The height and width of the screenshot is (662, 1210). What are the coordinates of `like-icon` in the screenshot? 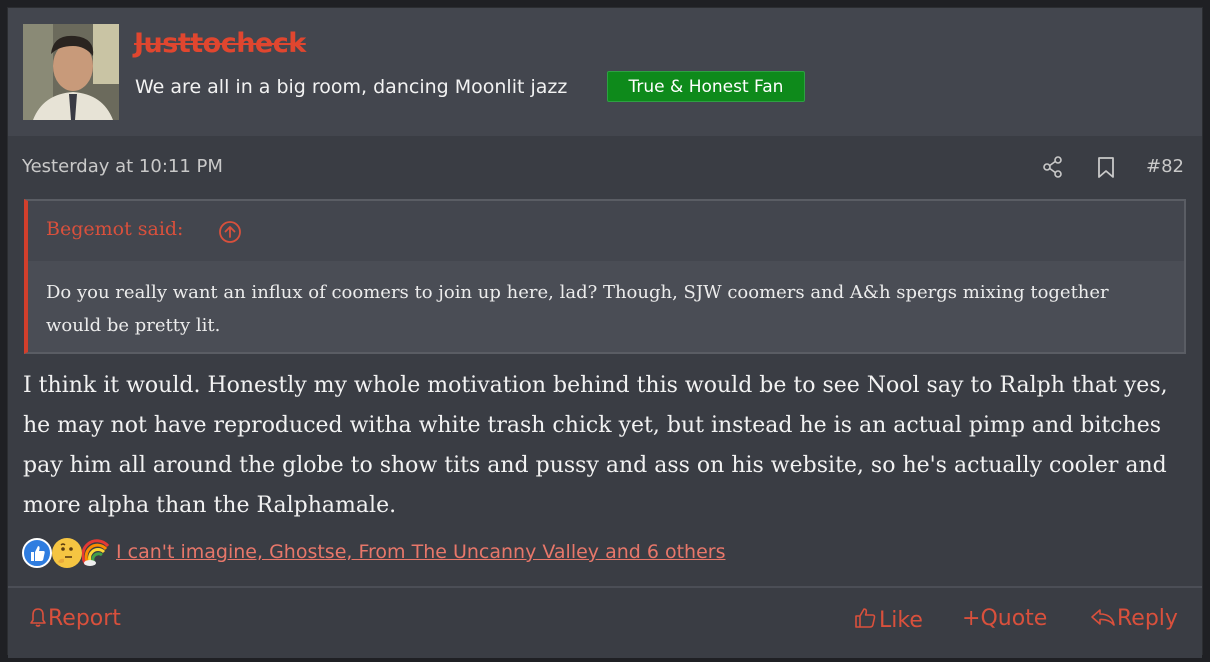 It's located at (37, 553).